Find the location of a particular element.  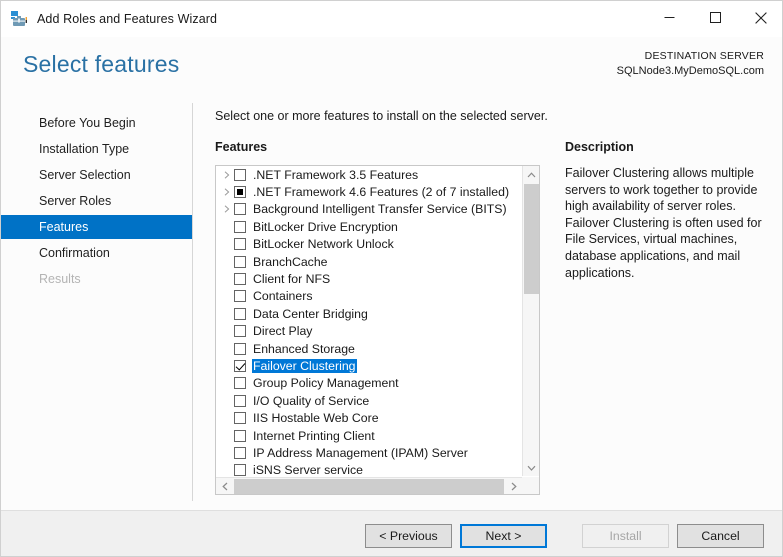

feature-row: I/O Quality of Service is located at coordinates (369, 400).